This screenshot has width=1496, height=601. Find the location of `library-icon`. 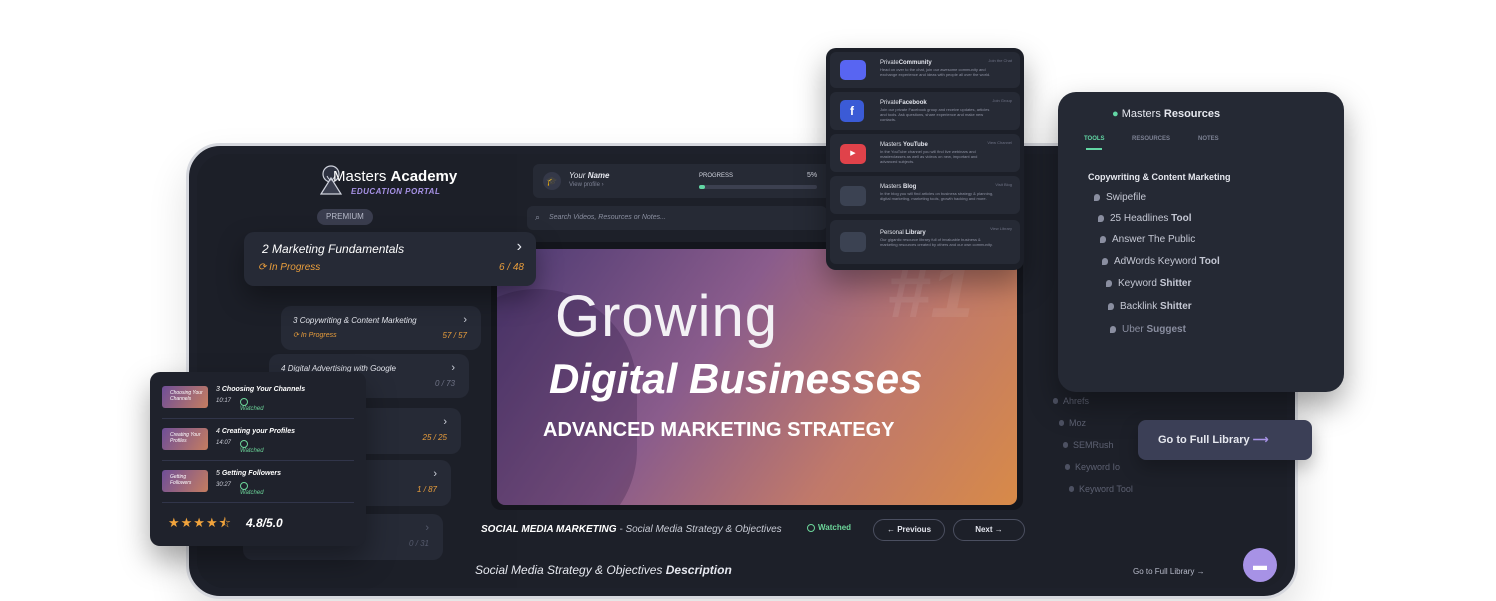

library-icon is located at coordinates (853, 242).